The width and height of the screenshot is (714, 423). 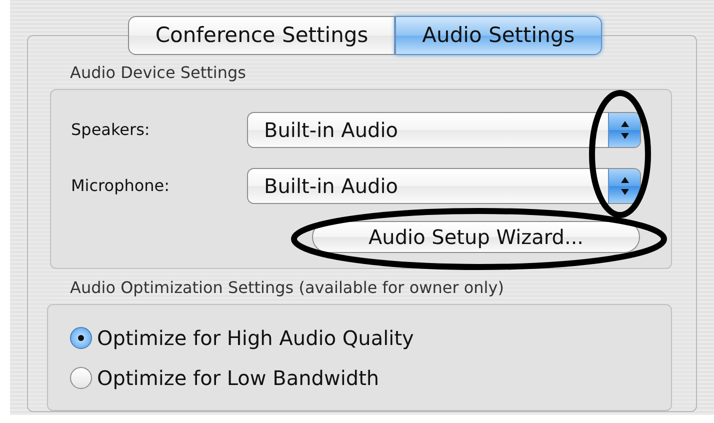 I want to click on tab: Conference Settings, so click(x=262, y=35).